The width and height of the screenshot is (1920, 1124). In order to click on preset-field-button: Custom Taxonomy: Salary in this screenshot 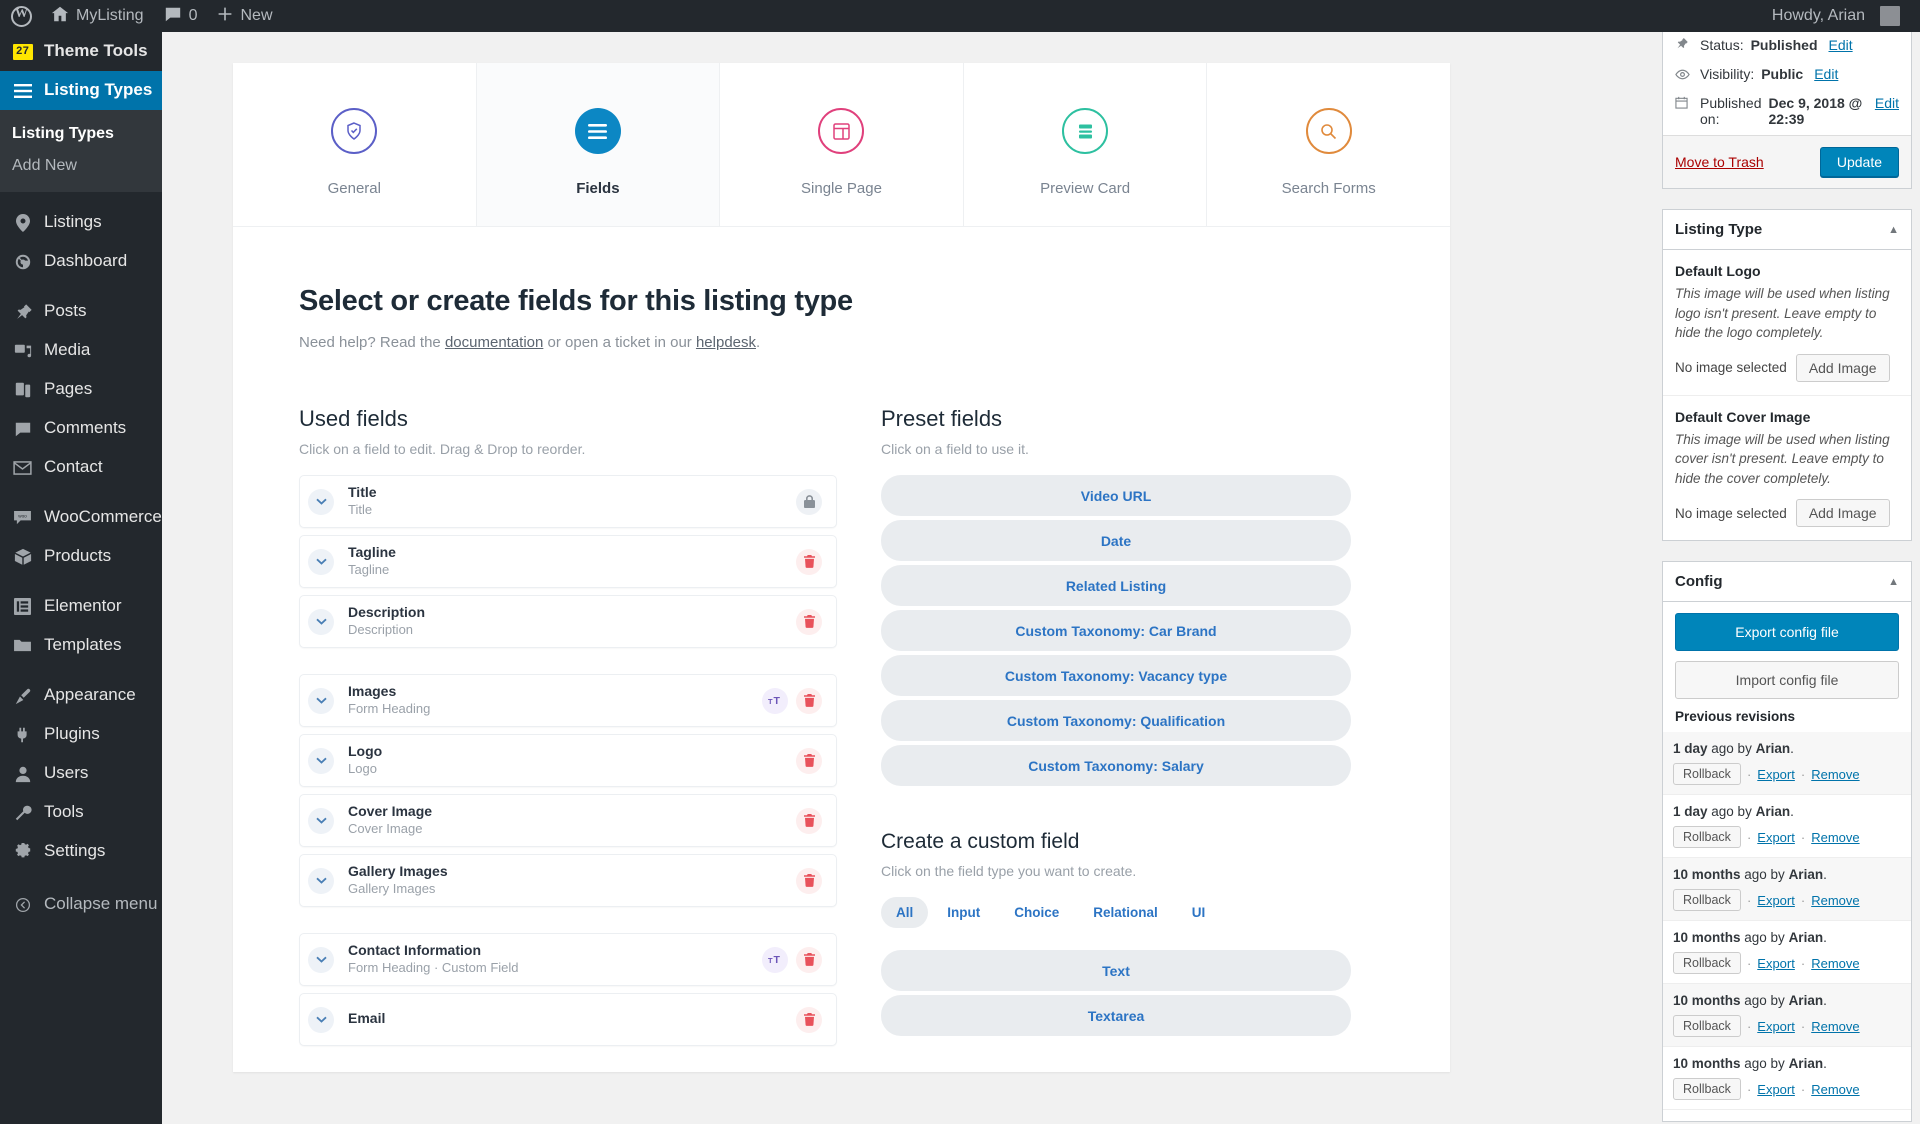, I will do `click(1116, 765)`.